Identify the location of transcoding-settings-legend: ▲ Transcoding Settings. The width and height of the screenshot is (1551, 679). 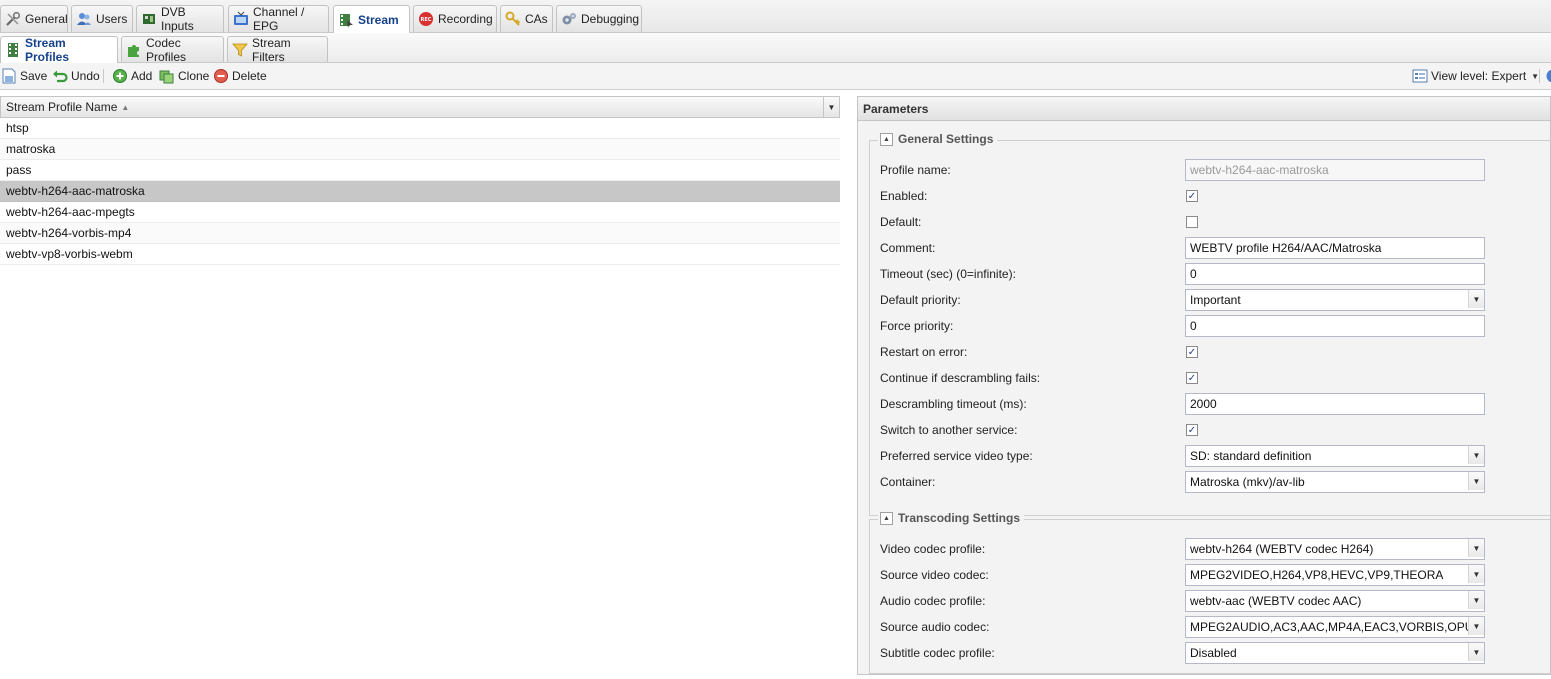
(951, 518).